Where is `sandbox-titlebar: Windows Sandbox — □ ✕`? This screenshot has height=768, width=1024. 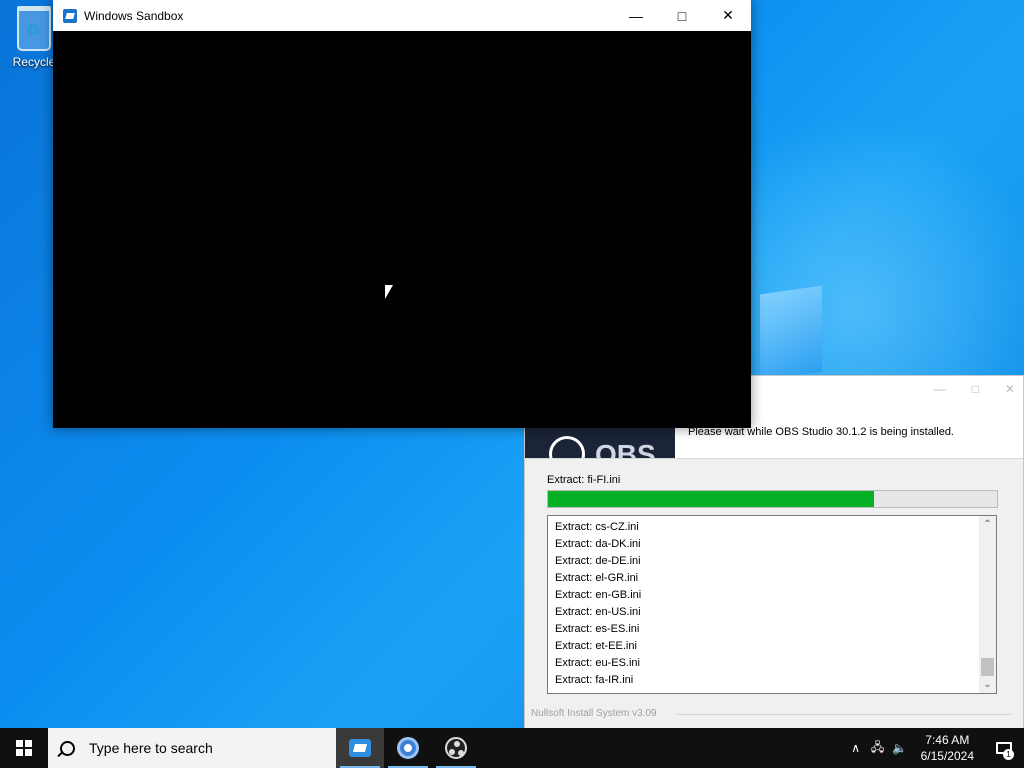
sandbox-titlebar: Windows Sandbox — □ ✕ is located at coordinates (402, 16).